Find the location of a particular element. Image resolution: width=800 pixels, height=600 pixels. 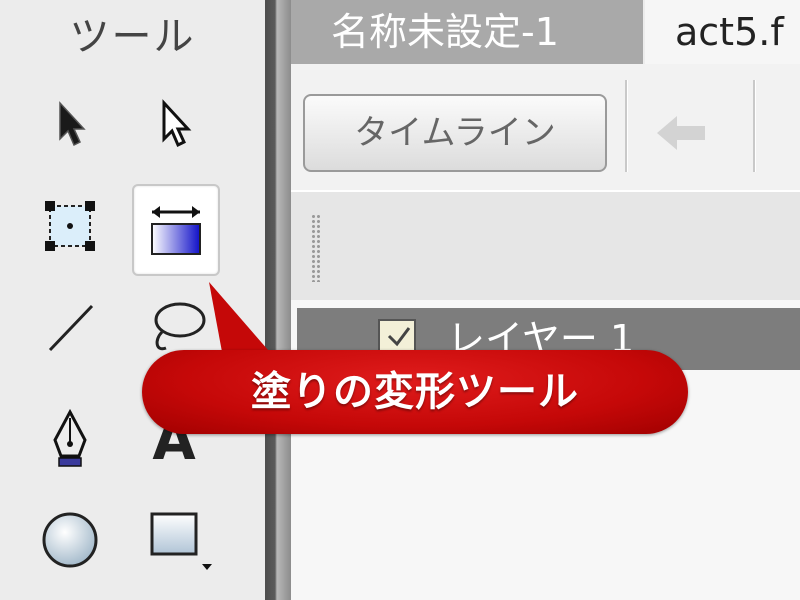

oval-tool is located at coordinates (70, 540).